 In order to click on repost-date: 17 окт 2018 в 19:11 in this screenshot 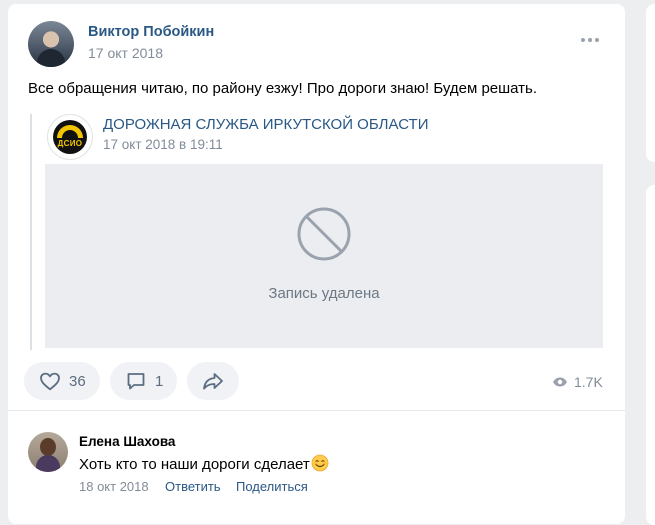, I will do `click(163, 144)`.